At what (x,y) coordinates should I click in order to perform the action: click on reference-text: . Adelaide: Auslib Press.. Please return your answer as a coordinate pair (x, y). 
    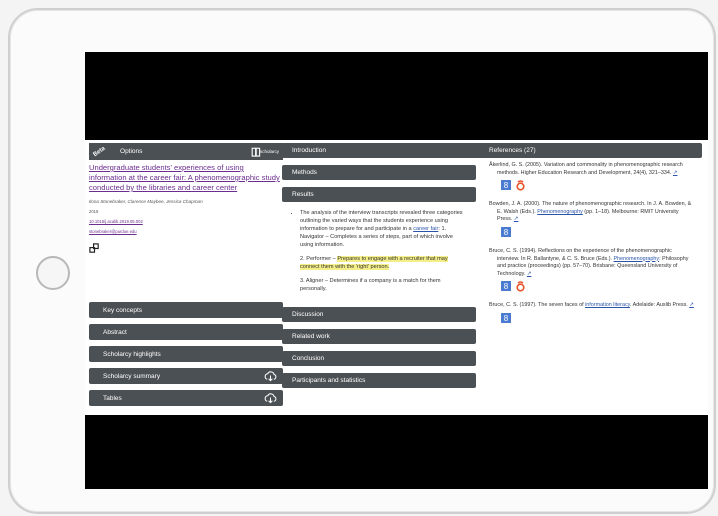
    Looking at the image, I should click on (659, 305).